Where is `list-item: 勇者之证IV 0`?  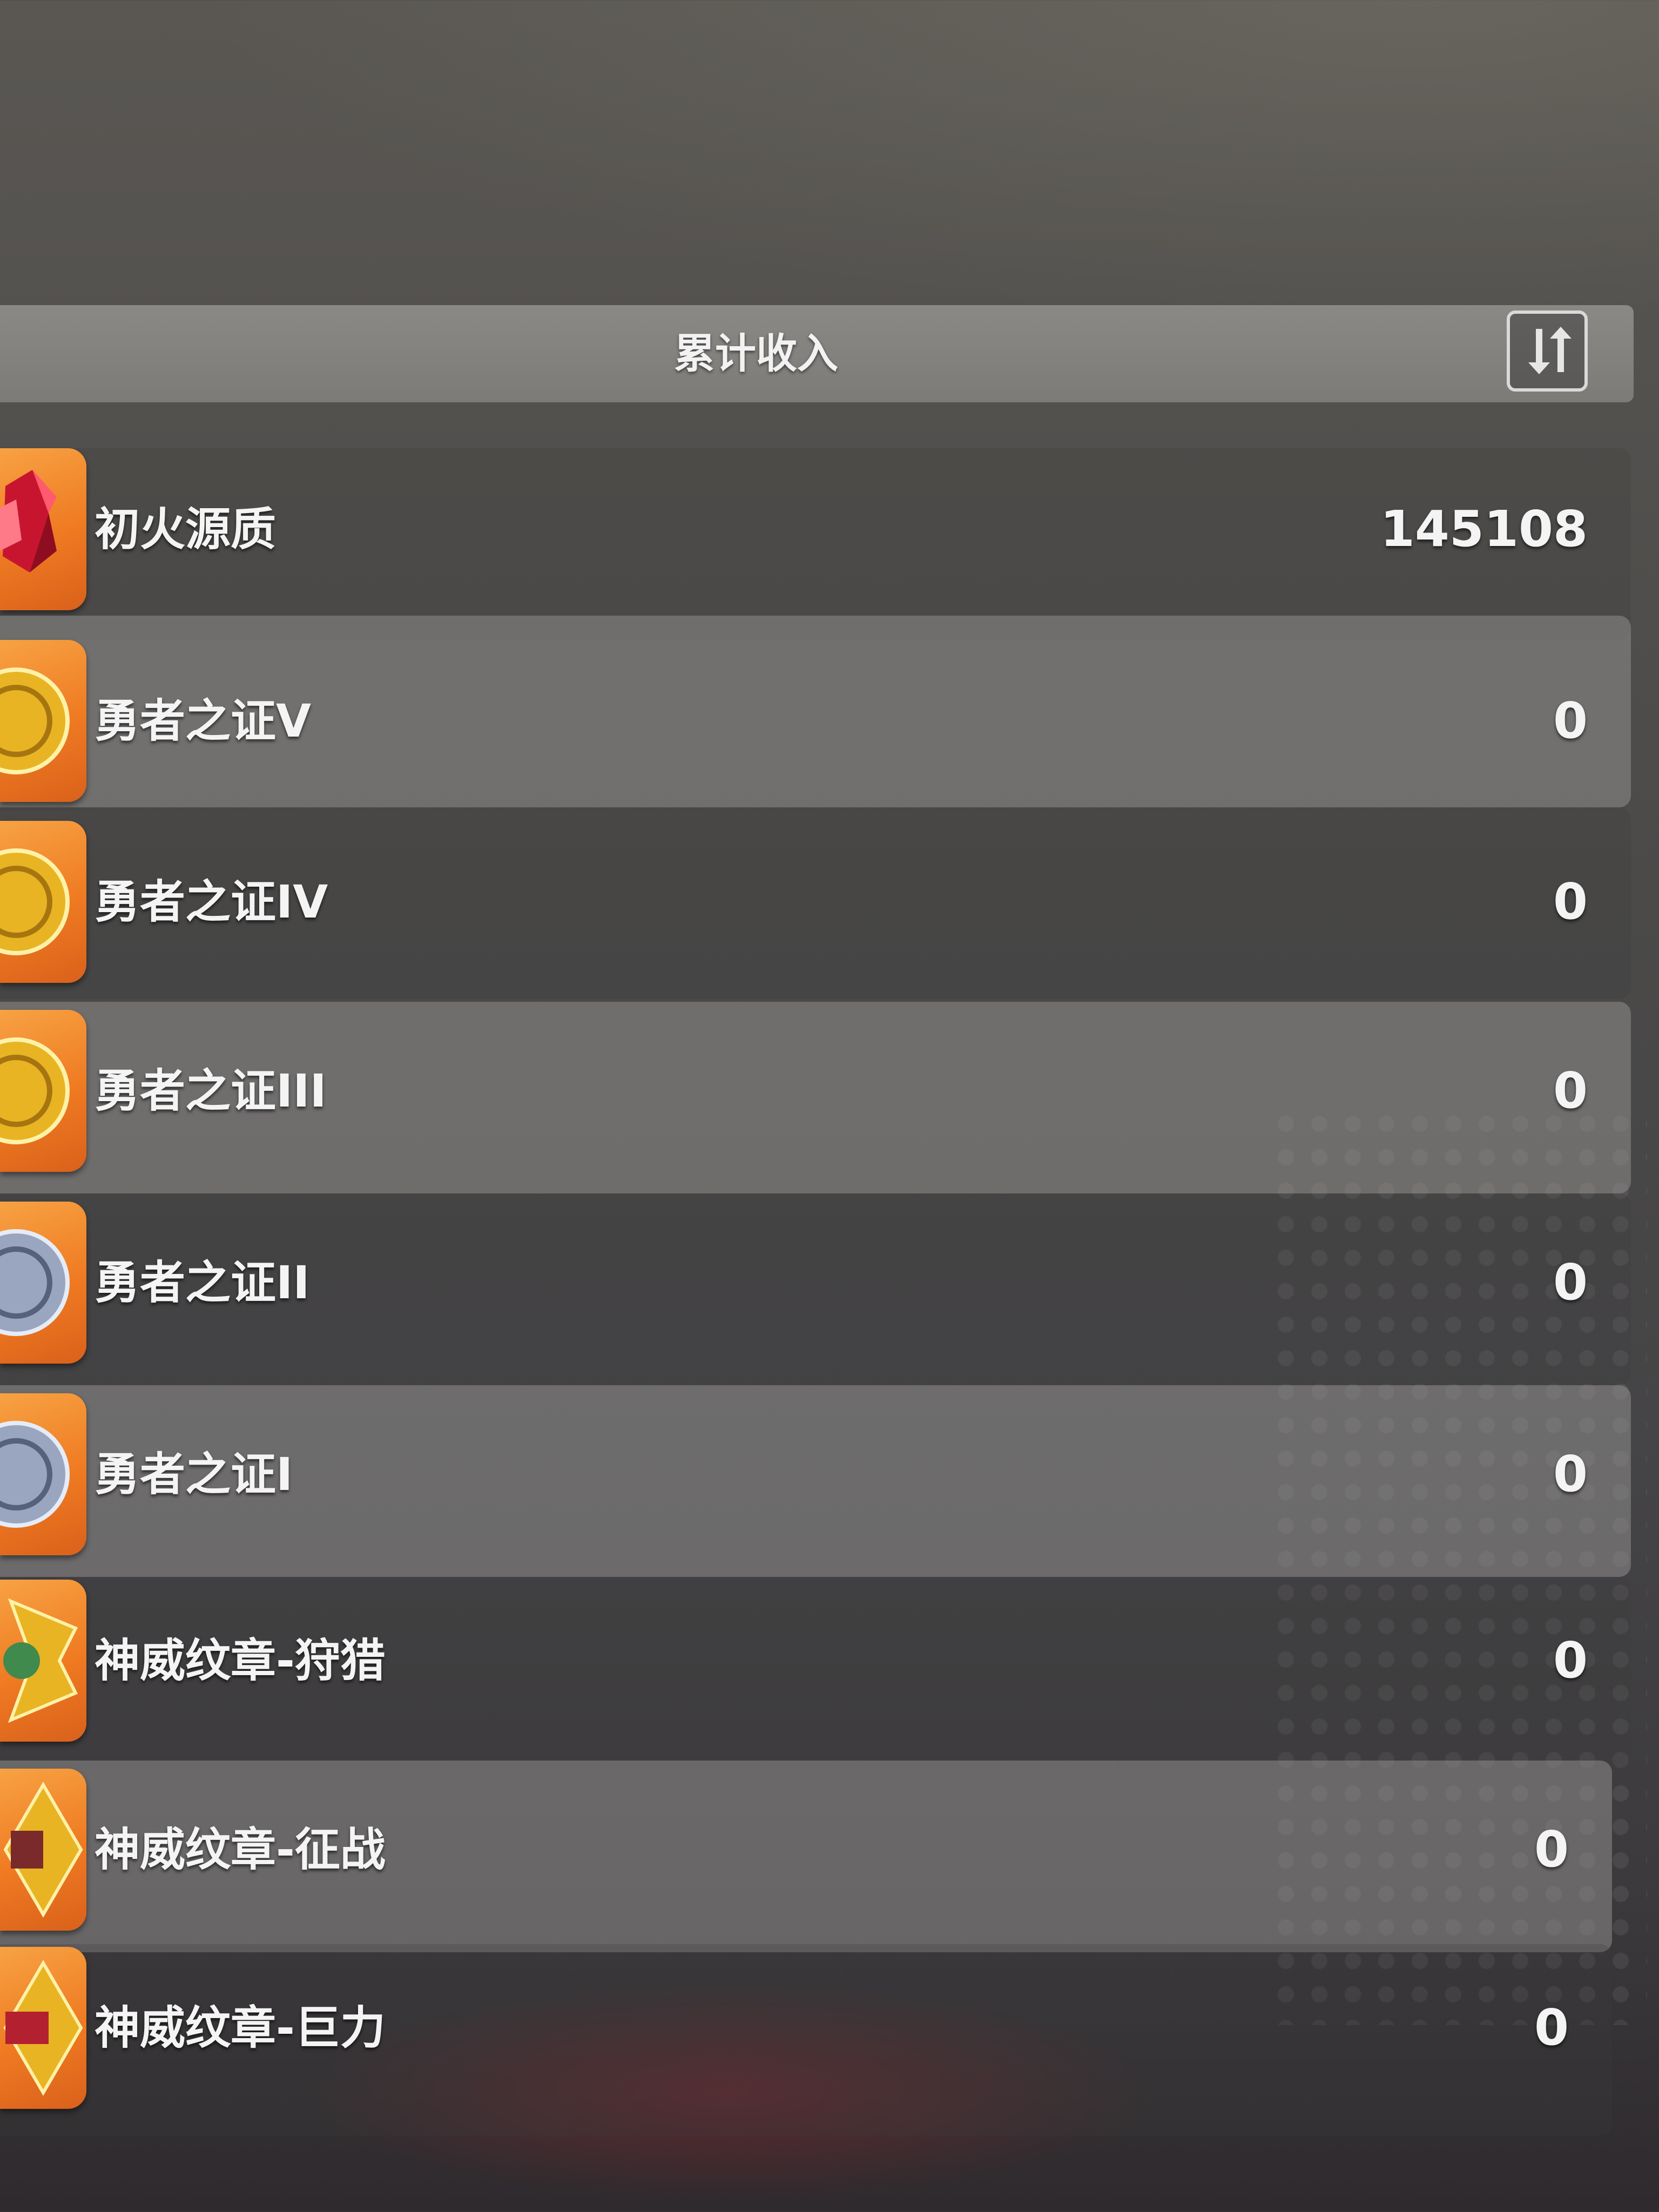 list-item: 勇者之证IV 0 is located at coordinates (815, 903).